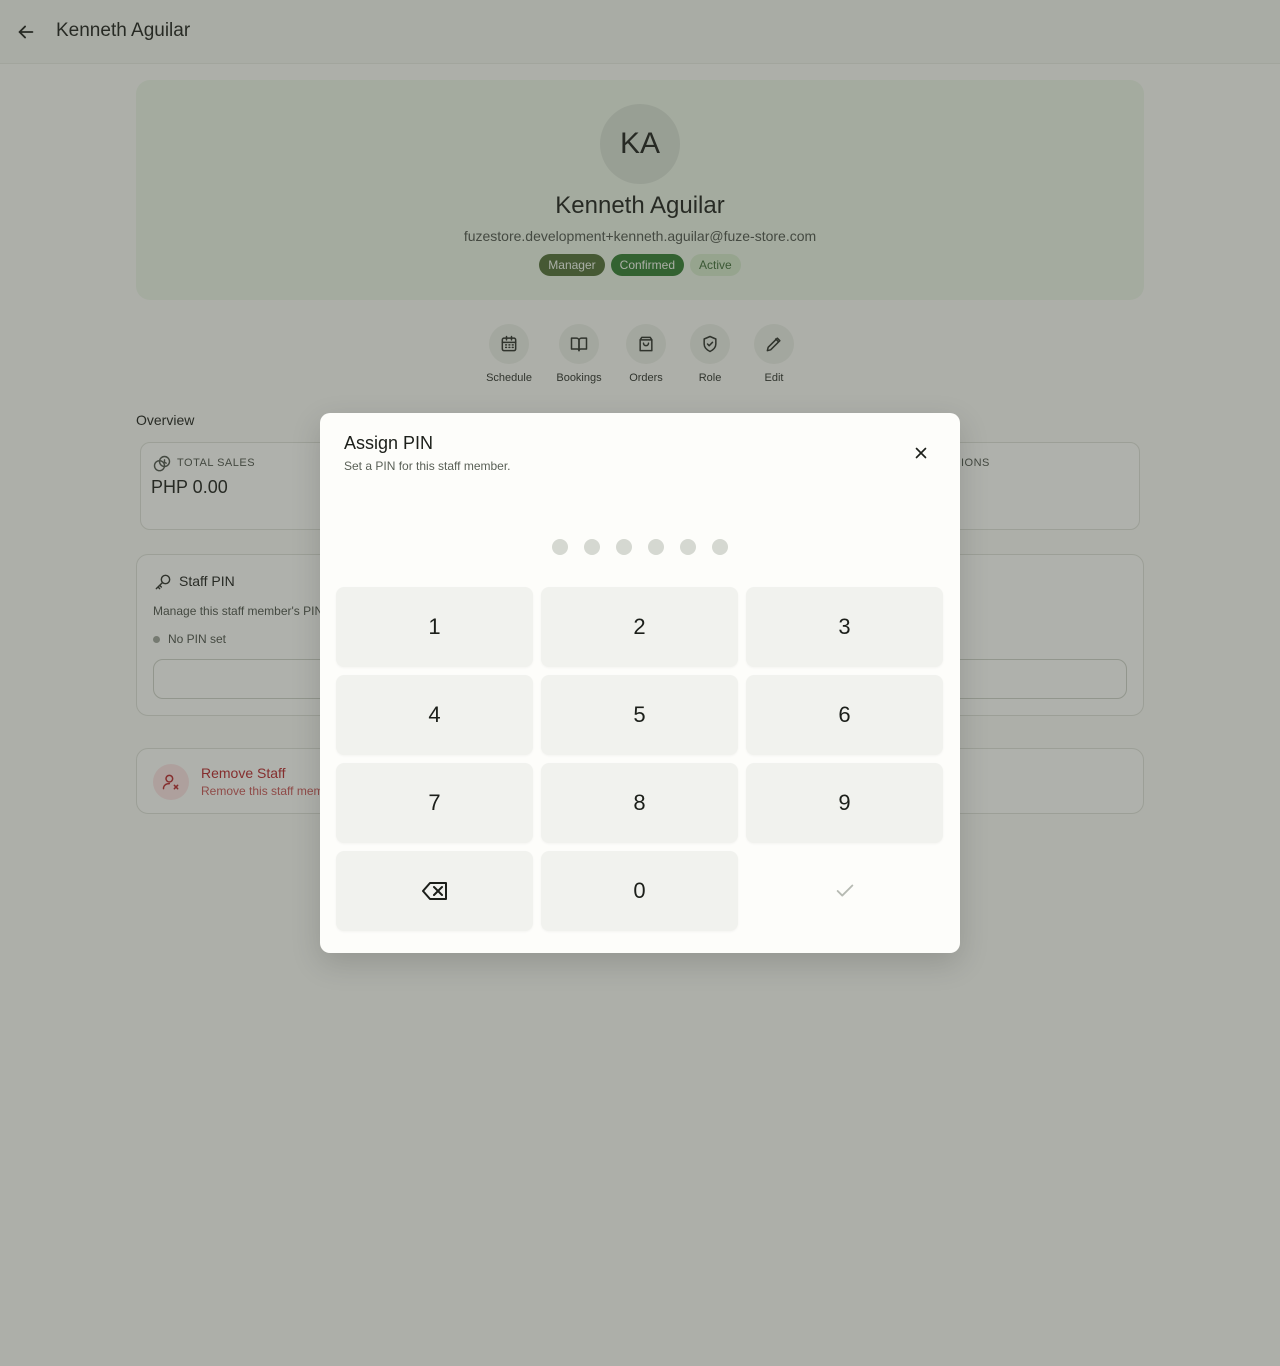 This screenshot has height=1366, width=1280. I want to click on key-2: 2, so click(639, 627).